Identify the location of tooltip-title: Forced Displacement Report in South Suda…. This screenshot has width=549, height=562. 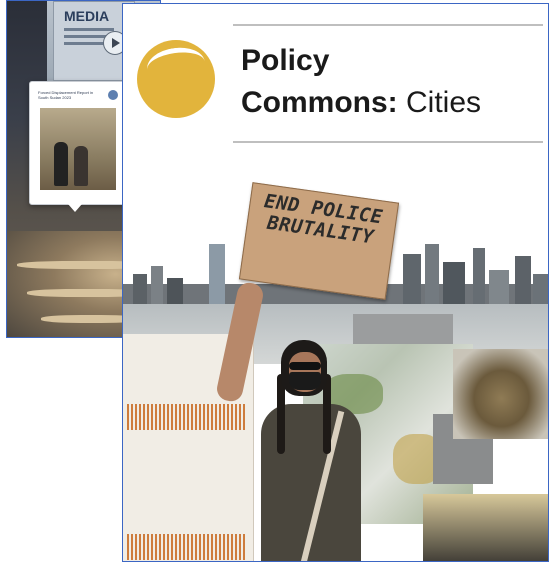
(66, 95).